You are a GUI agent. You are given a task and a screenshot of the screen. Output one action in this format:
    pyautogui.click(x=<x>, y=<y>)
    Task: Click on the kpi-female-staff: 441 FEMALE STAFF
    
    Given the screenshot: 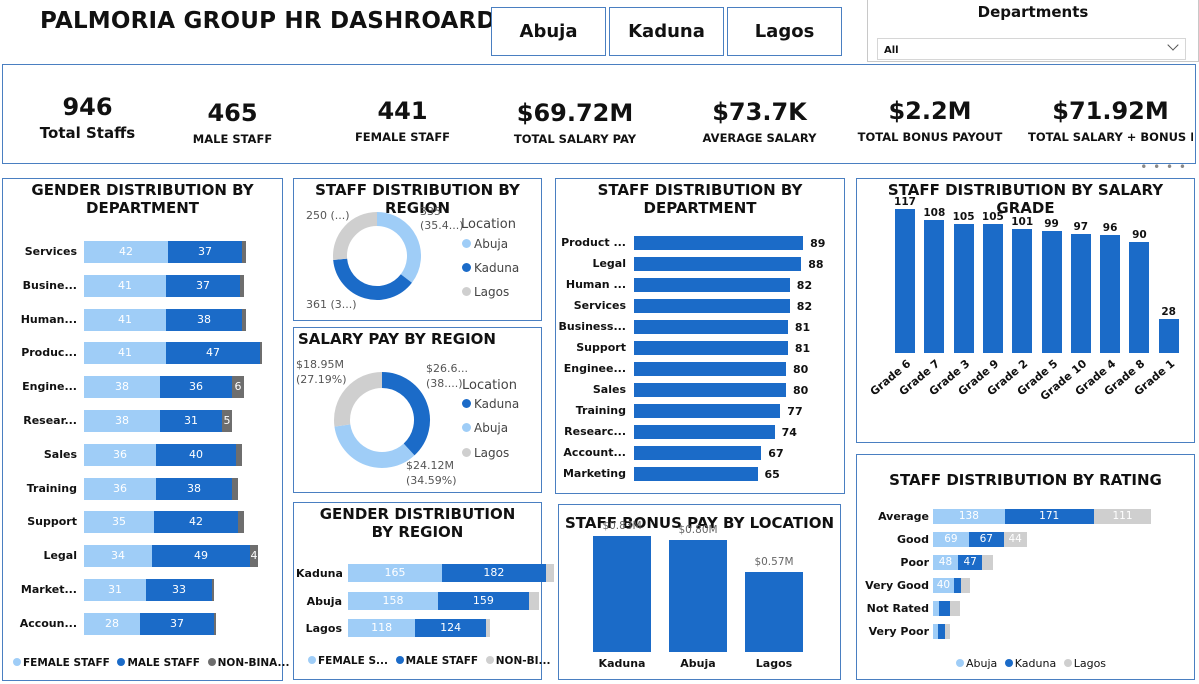 What is the action you would take?
    pyautogui.click(x=402, y=120)
    